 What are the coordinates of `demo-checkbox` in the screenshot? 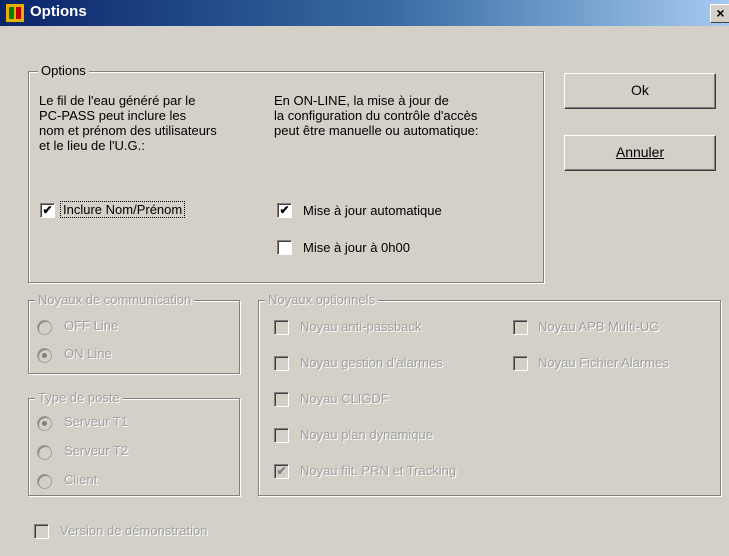 It's located at (41, 531).